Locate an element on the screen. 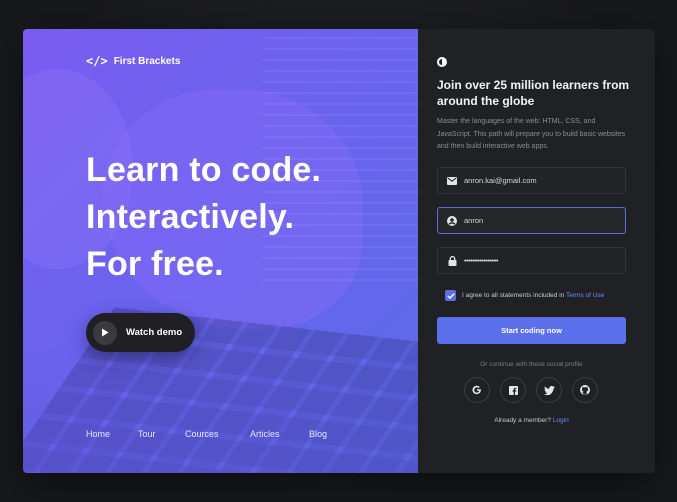 The width and height of the screenshot is (677, 502). start-coding-button: Start coding now is located at coordinates (531, 330).